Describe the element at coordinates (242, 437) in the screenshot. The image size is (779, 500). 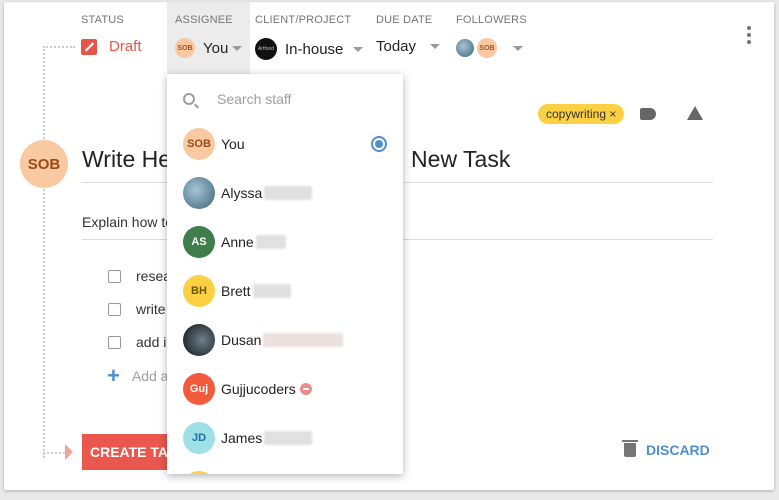
I see `staff-name: James` at that location.